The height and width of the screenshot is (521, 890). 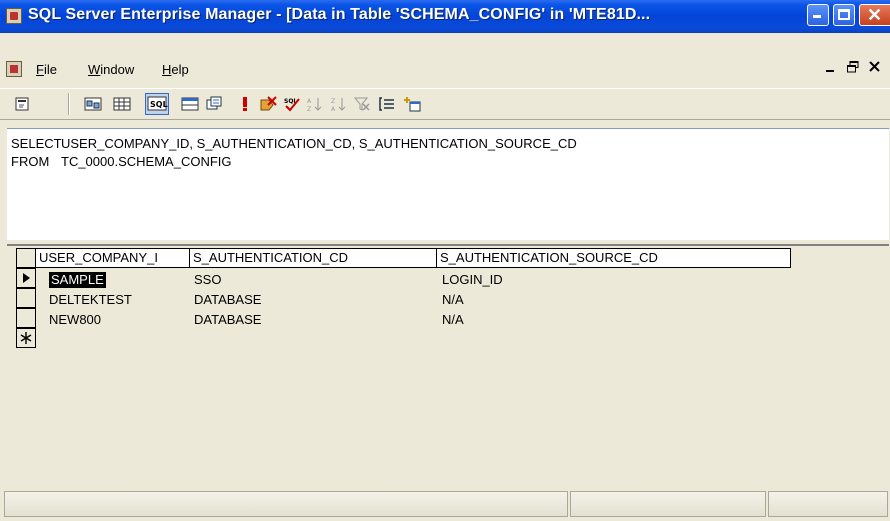 What do you see at coordinates (549, 257) in the screenshot?
I see `column-header-label: S_AUTHENTICATION_SOURCE_CD` at bounding box center [549, 257].